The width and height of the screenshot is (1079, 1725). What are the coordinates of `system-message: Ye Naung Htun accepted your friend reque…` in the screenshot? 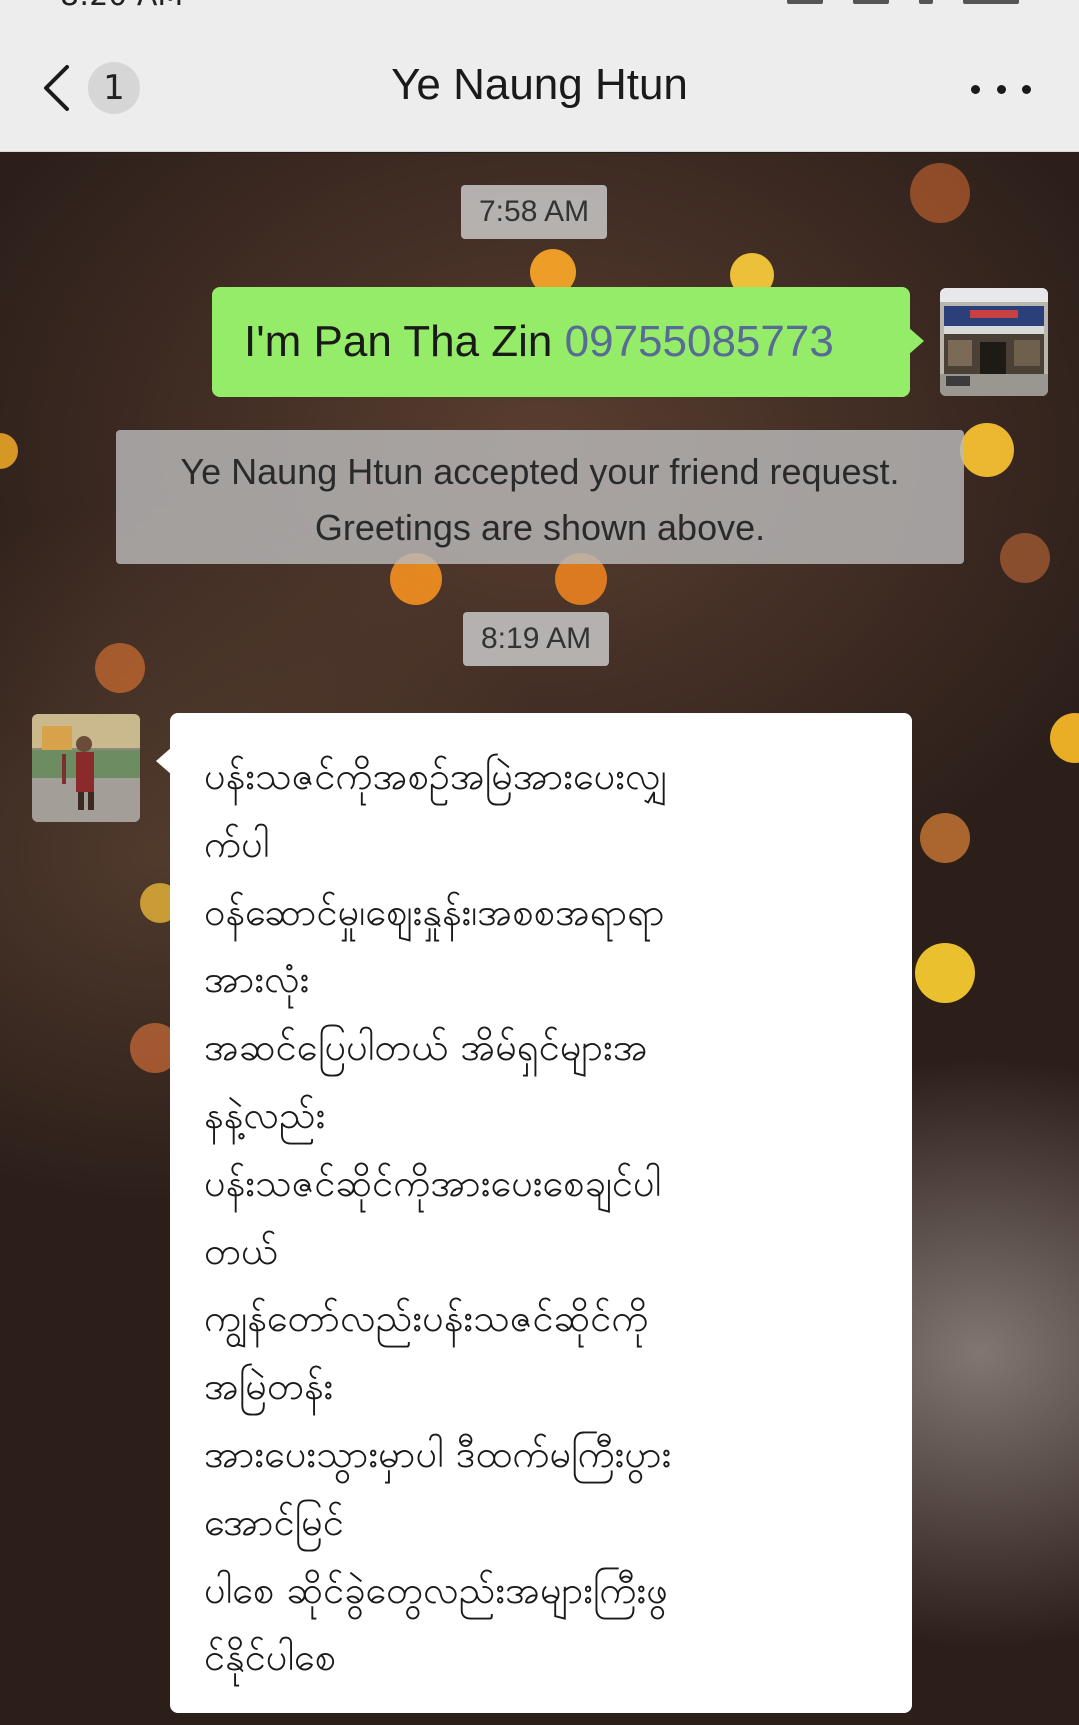 It's located at (540, 497).